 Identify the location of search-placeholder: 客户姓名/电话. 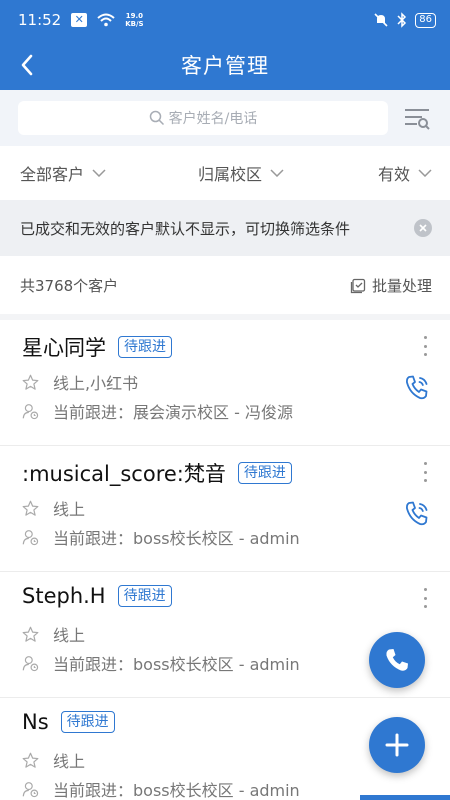
(213, 119).